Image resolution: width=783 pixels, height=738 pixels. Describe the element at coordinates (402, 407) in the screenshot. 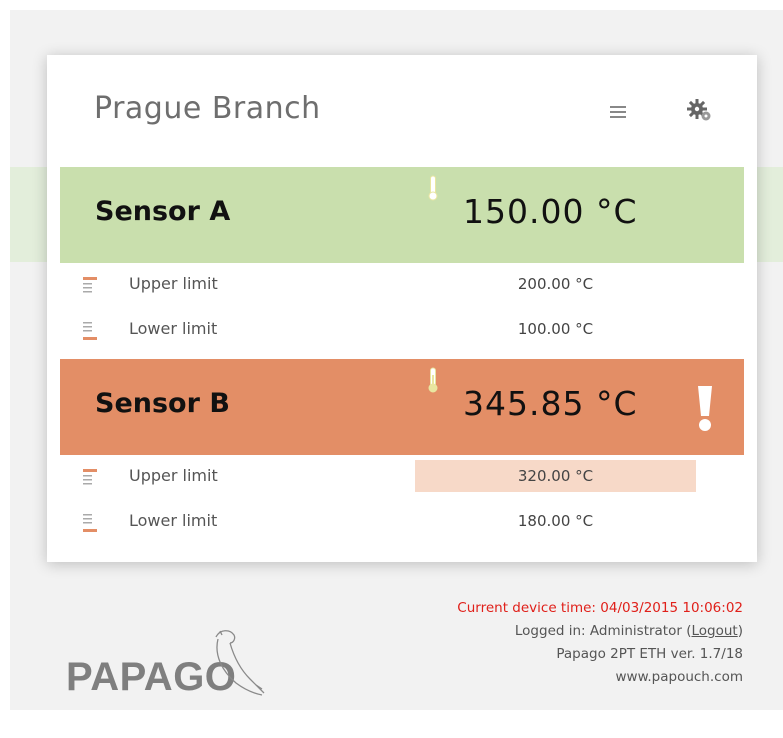

I see `sensor-b-row: Sensor B 345.85 °C` at that location.